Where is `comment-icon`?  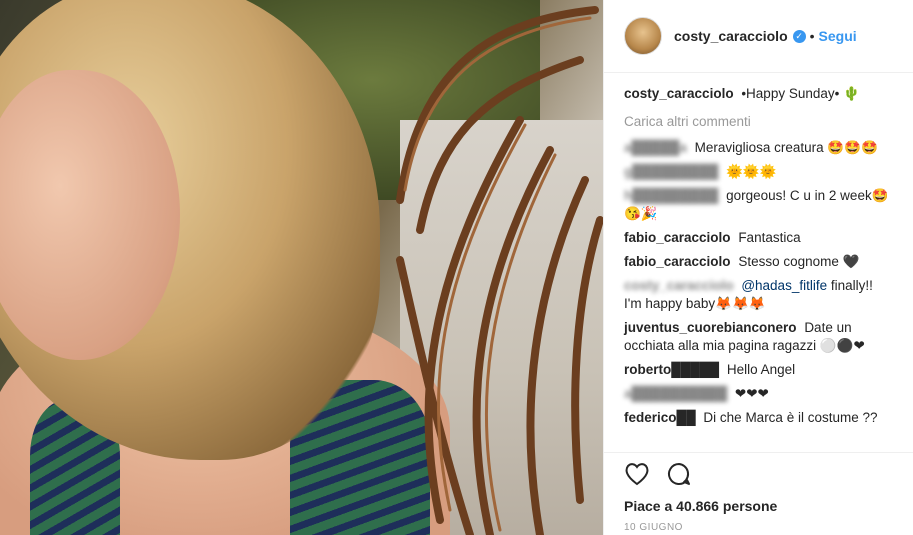 comment-icon is located at coordinates (679, 476).